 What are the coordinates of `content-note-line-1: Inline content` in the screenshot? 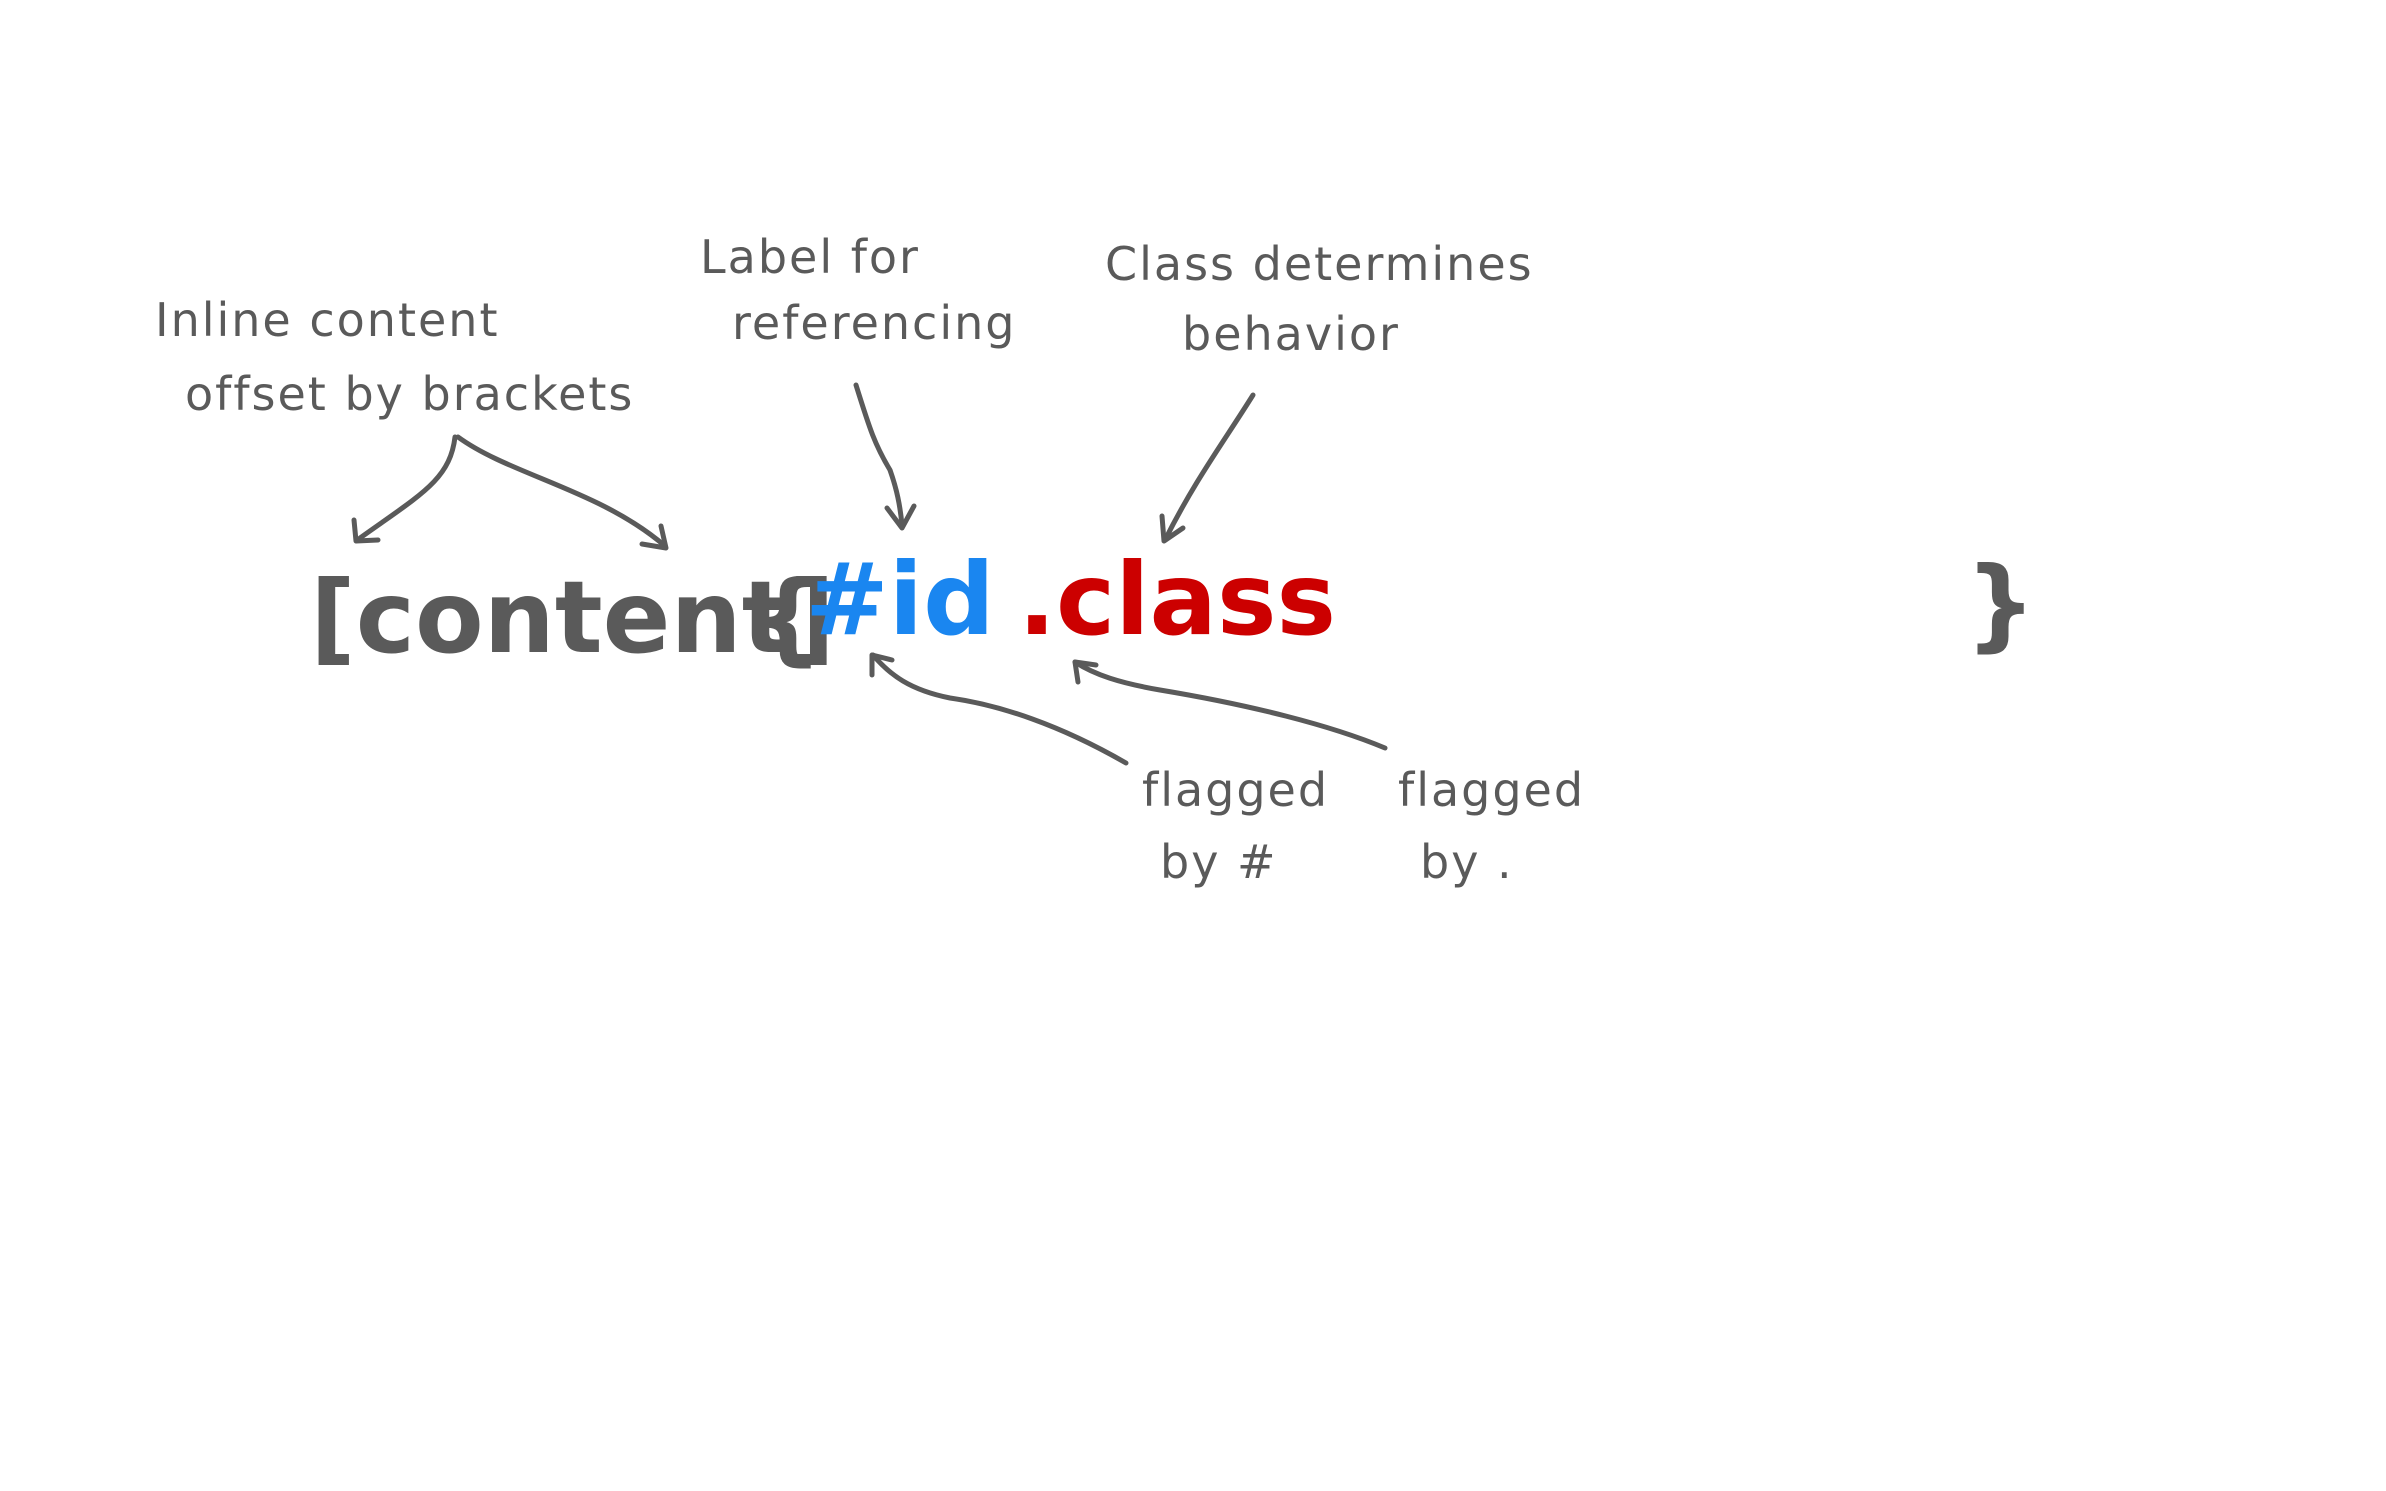 It's located at (327, 320).